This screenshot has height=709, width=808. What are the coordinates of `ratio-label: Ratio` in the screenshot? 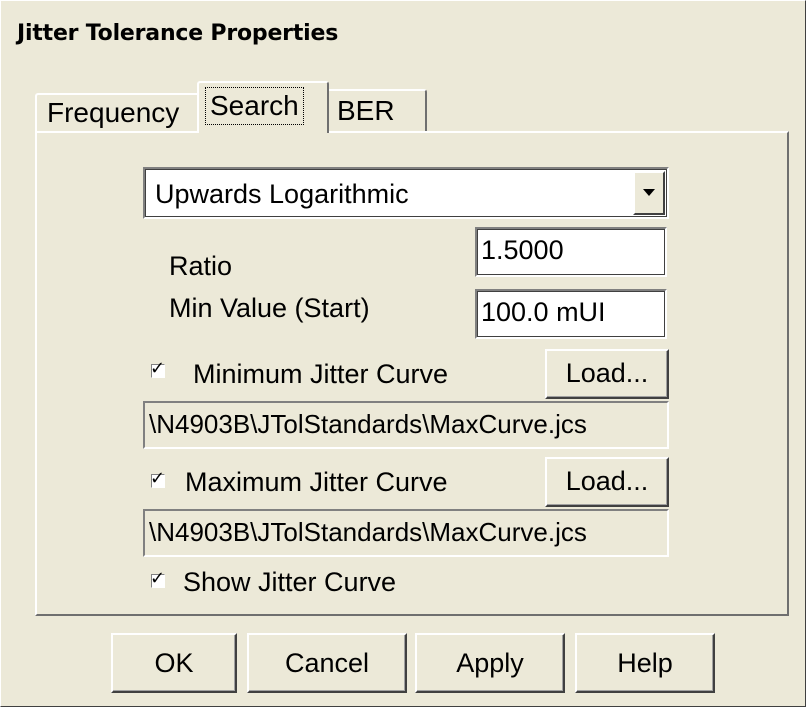 It's located at (201, 266).